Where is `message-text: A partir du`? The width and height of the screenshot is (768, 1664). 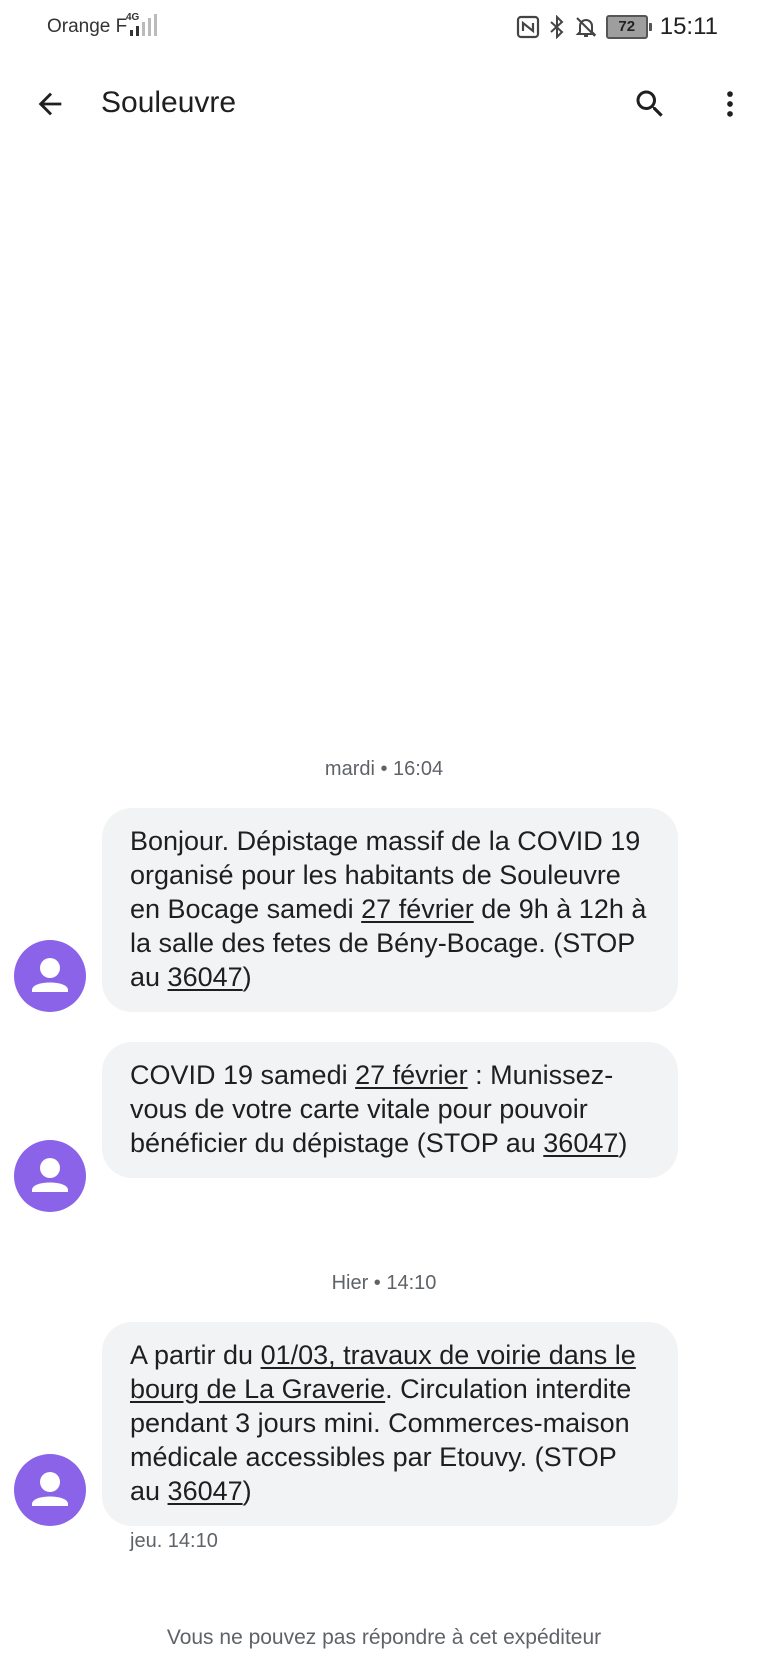 message-text: A partir du is located at coordinates (195, 1355).